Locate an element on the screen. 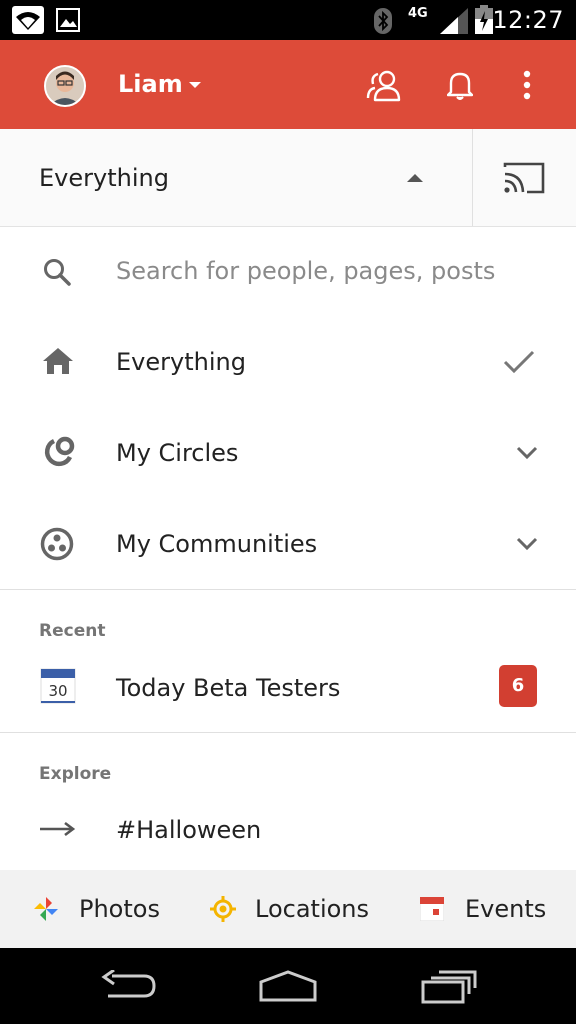 This screenshot has width=576, height=1024. tab-locations: Locations is located at coordinates (290, 909).